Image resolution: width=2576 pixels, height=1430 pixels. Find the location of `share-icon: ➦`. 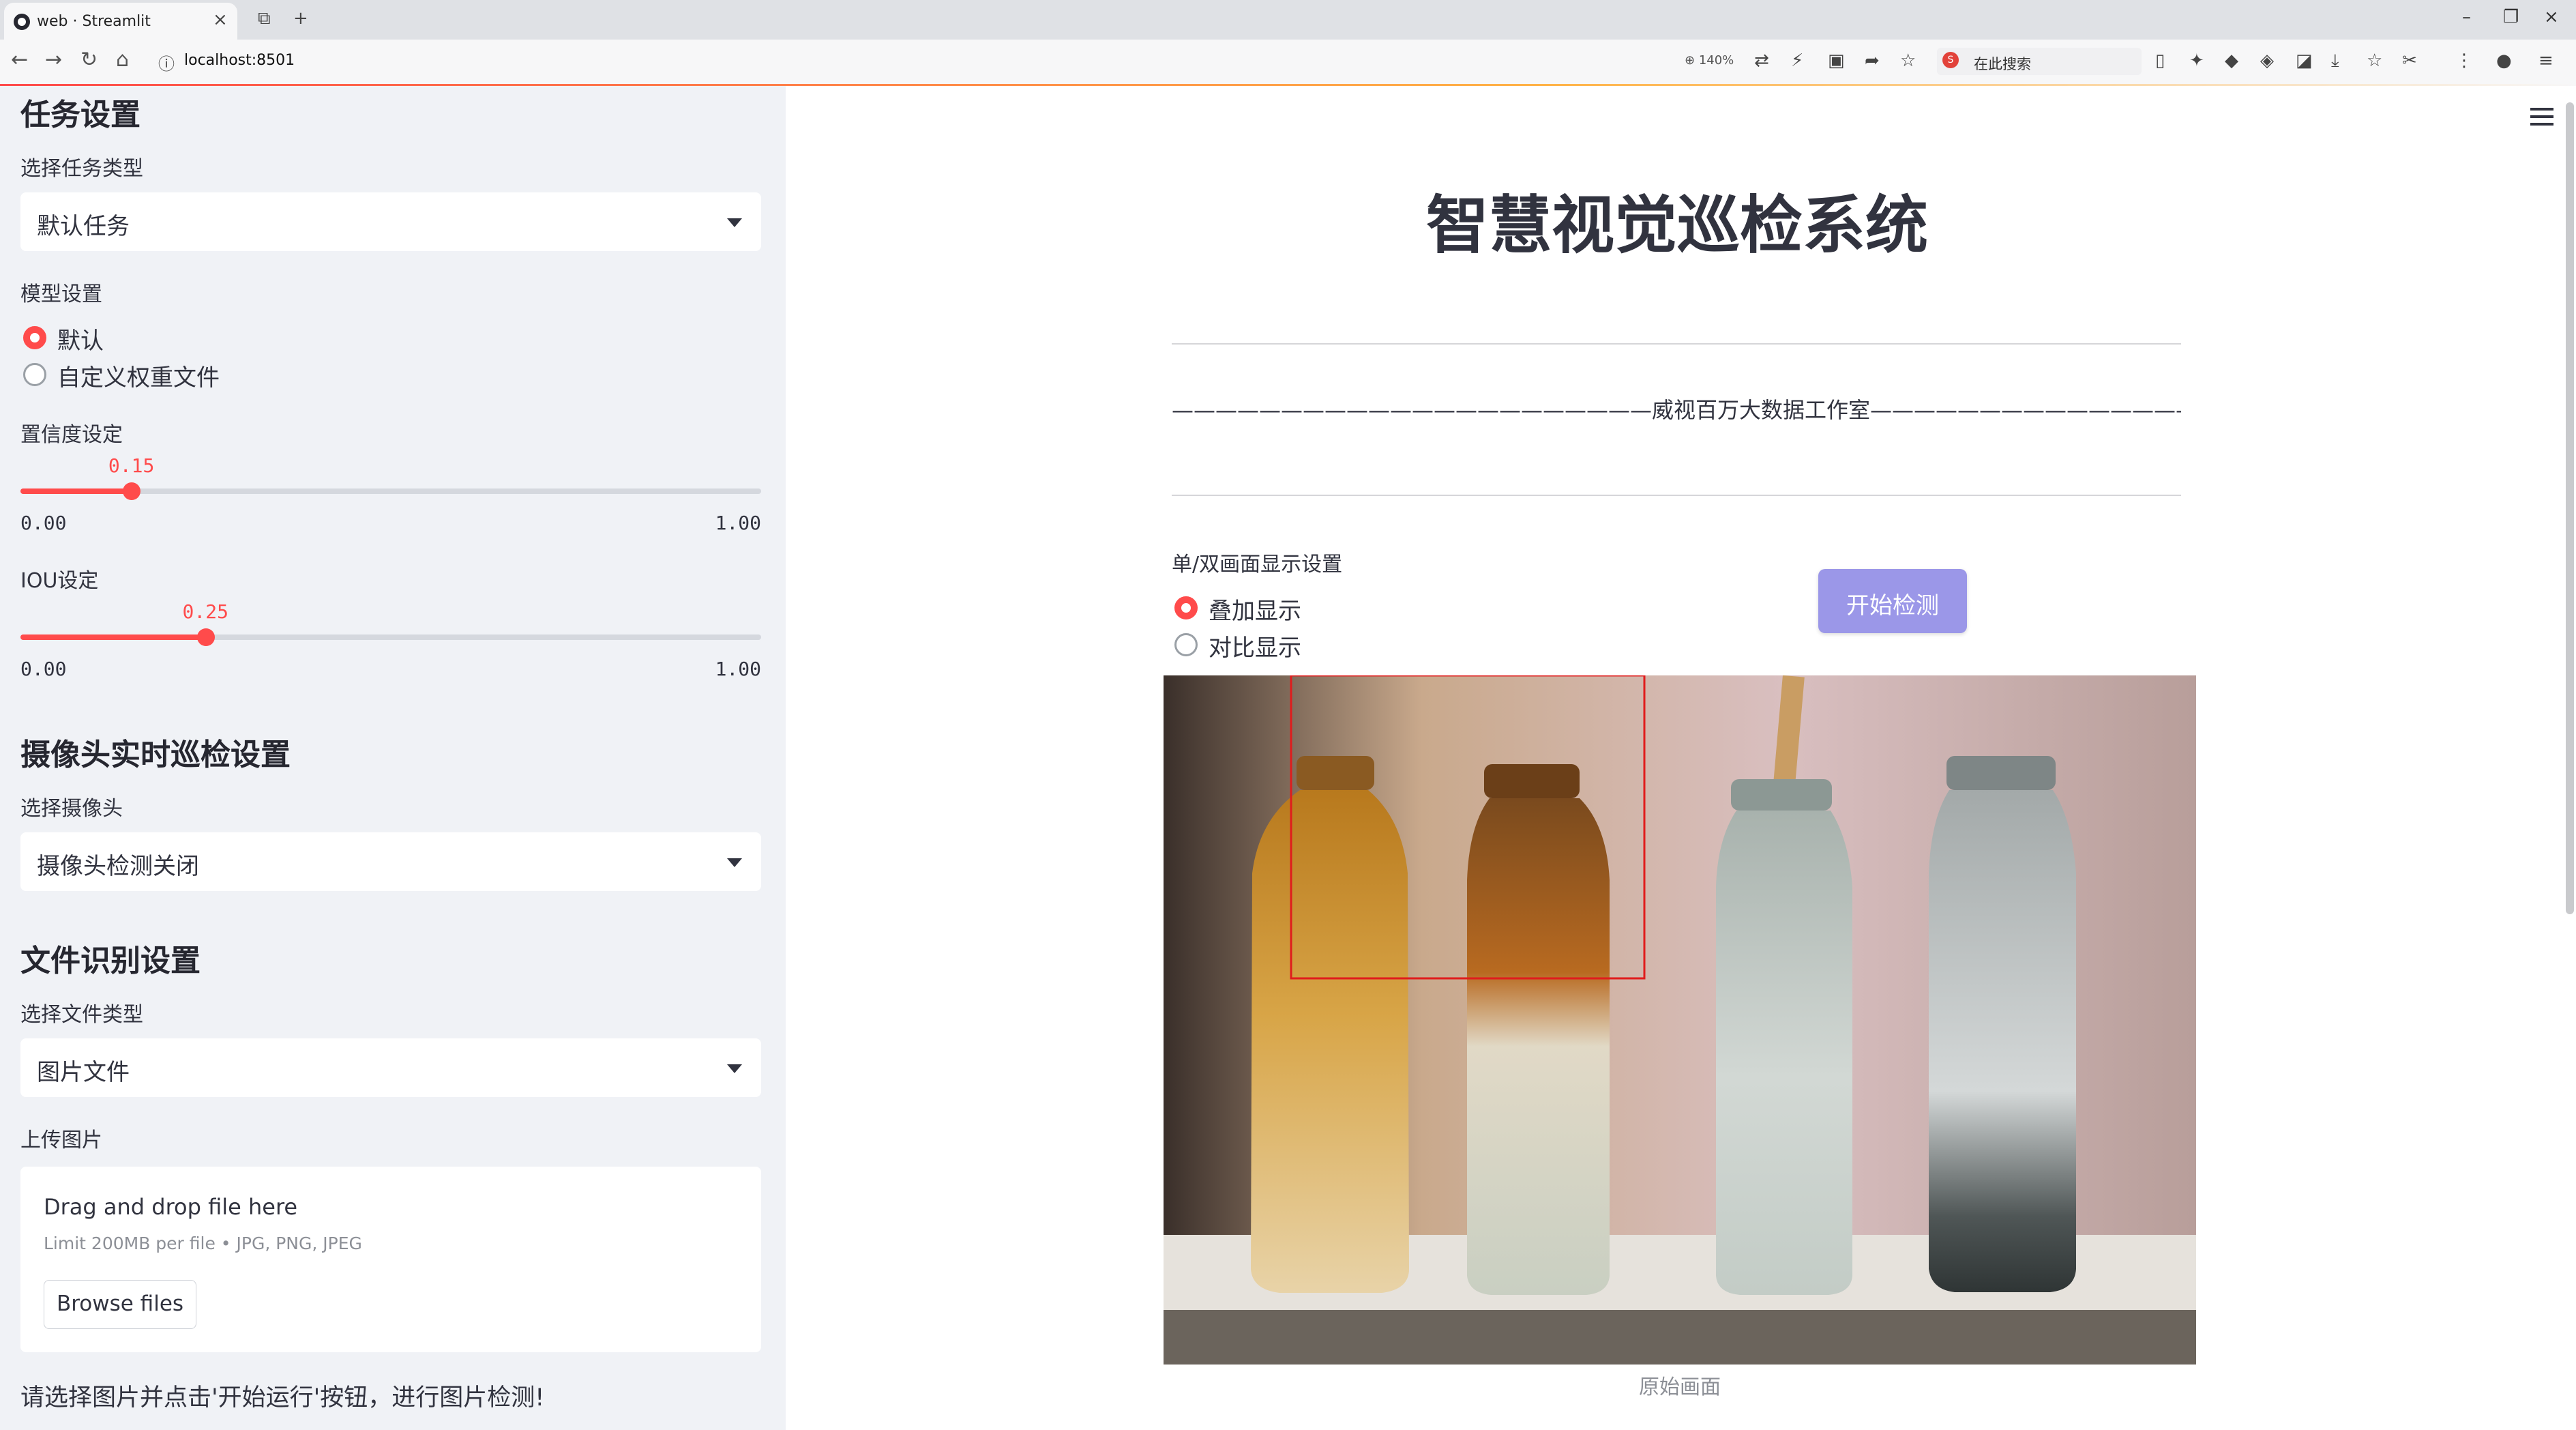

share-icon: ➦ is located at coordinates (1872, 60).